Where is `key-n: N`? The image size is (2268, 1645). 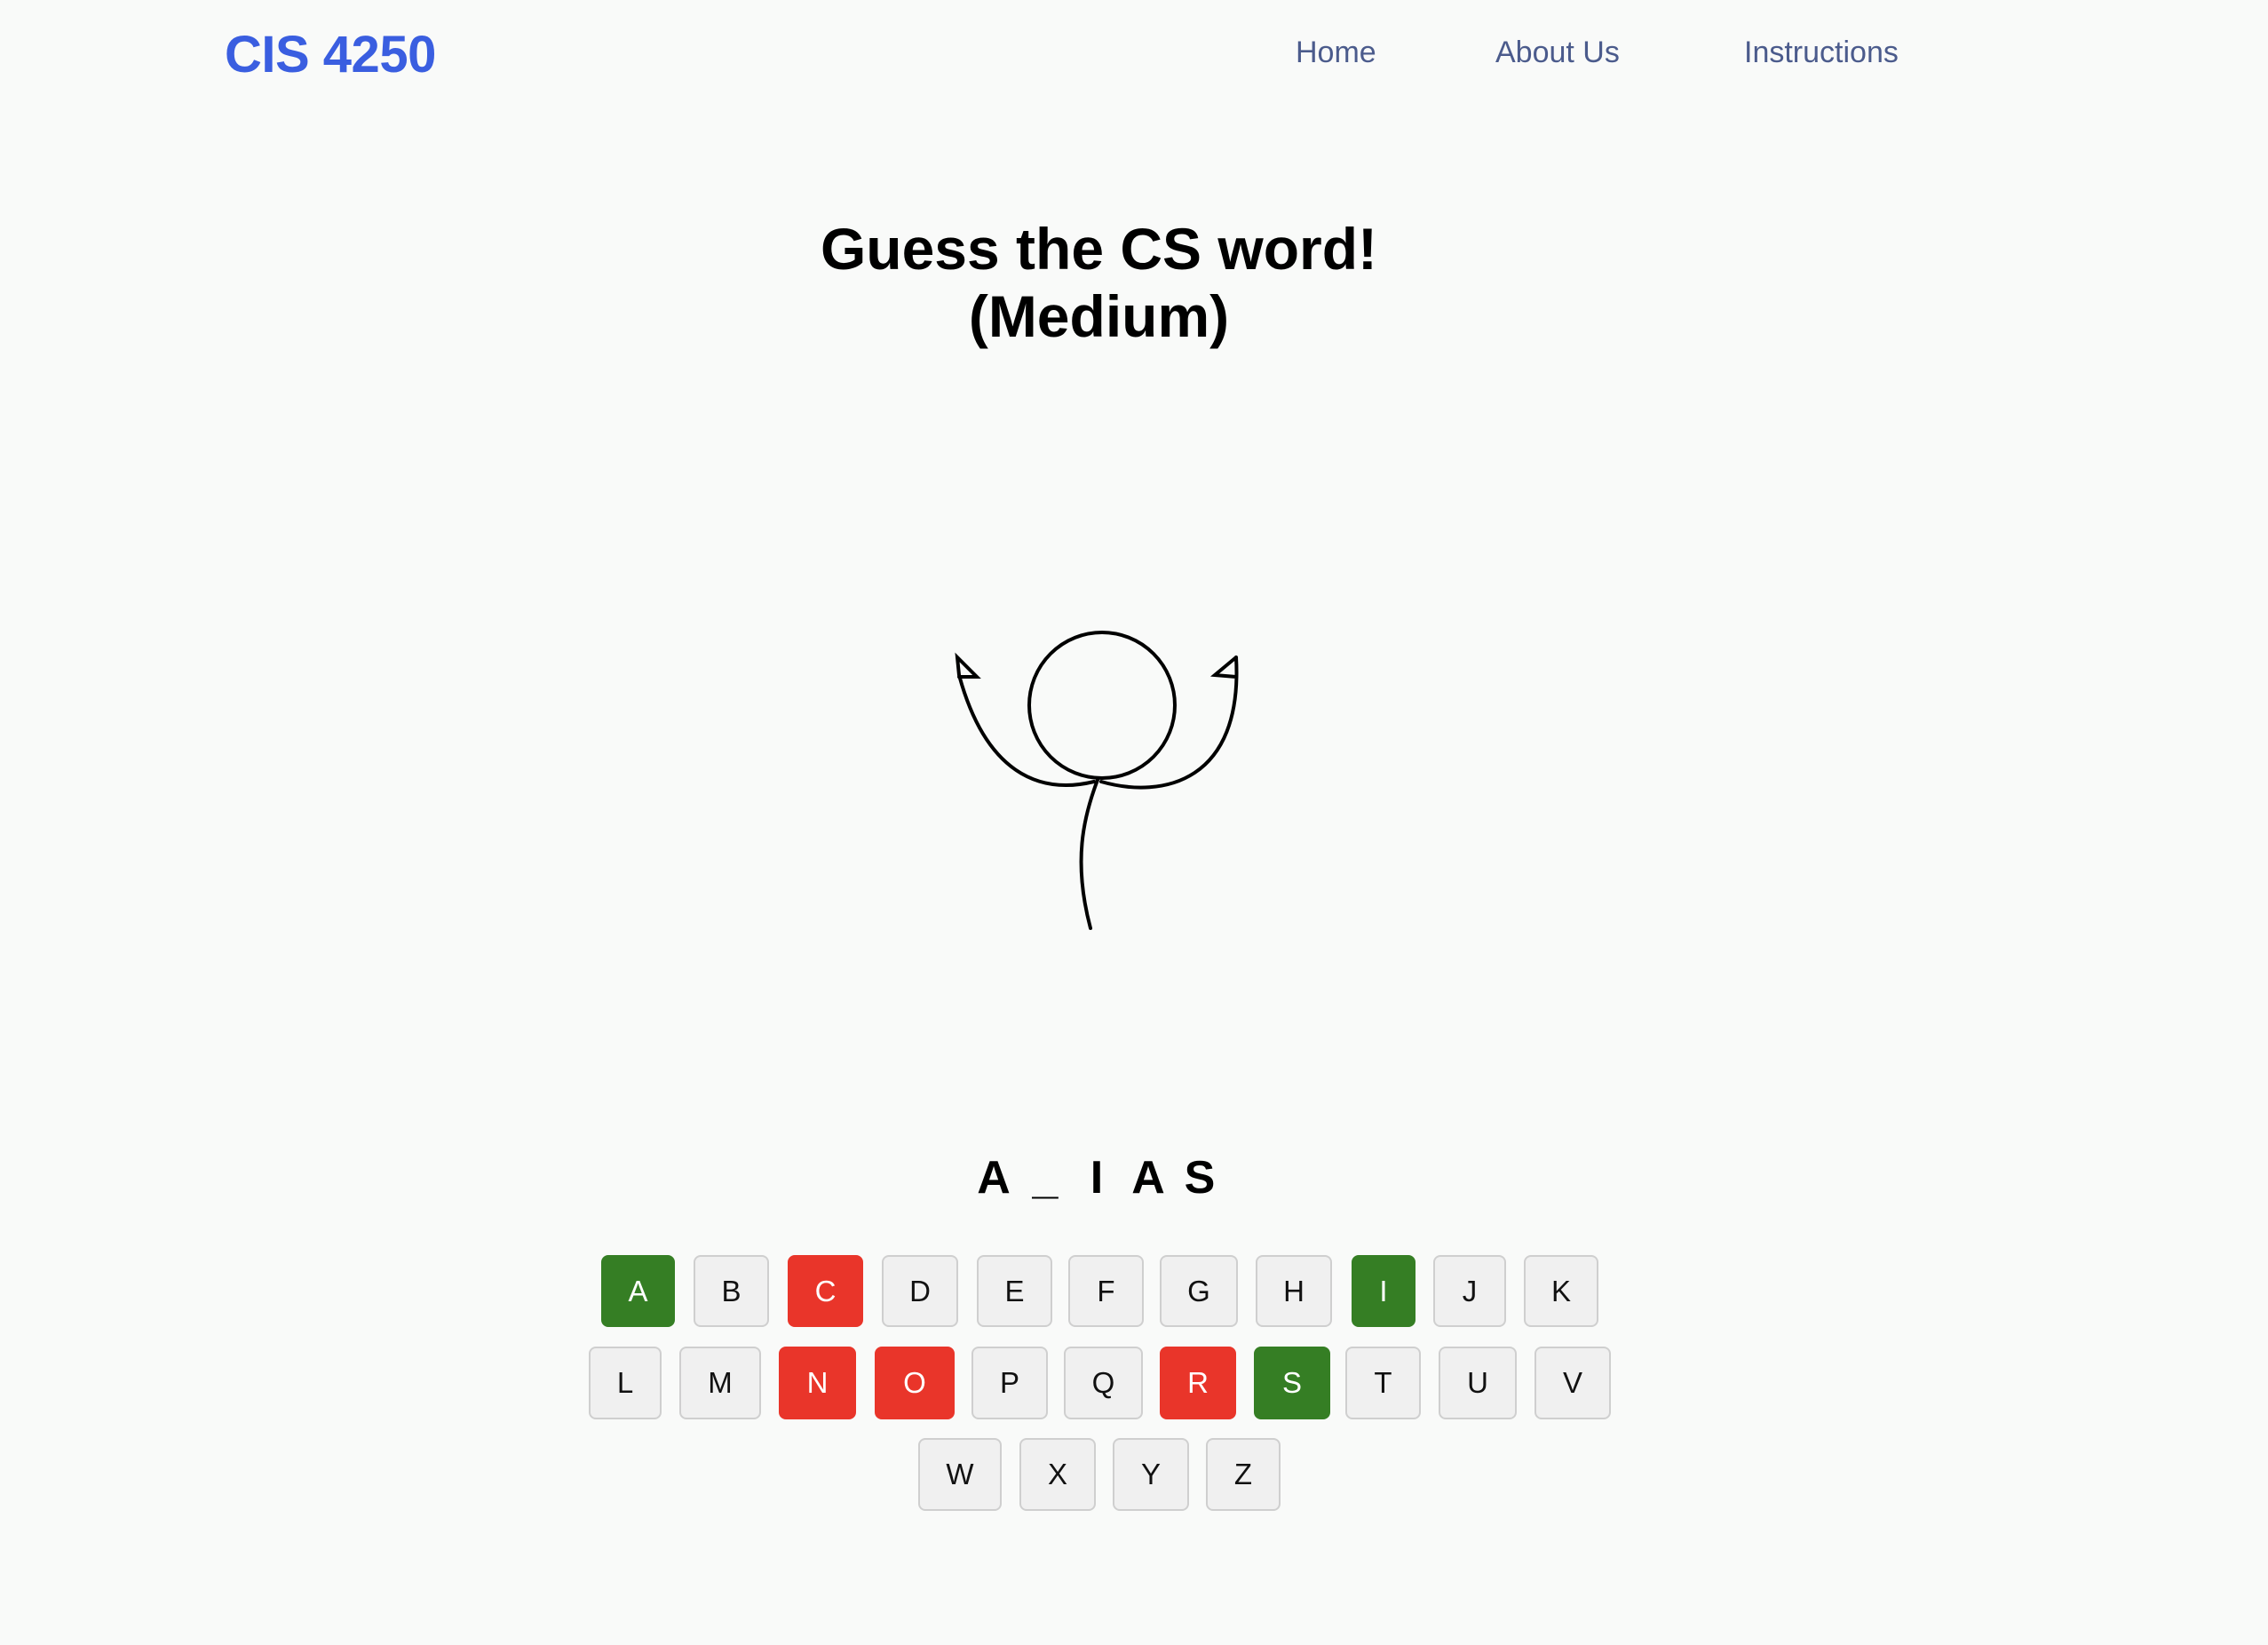
key-n: N is located at coordinates (817, 1383).